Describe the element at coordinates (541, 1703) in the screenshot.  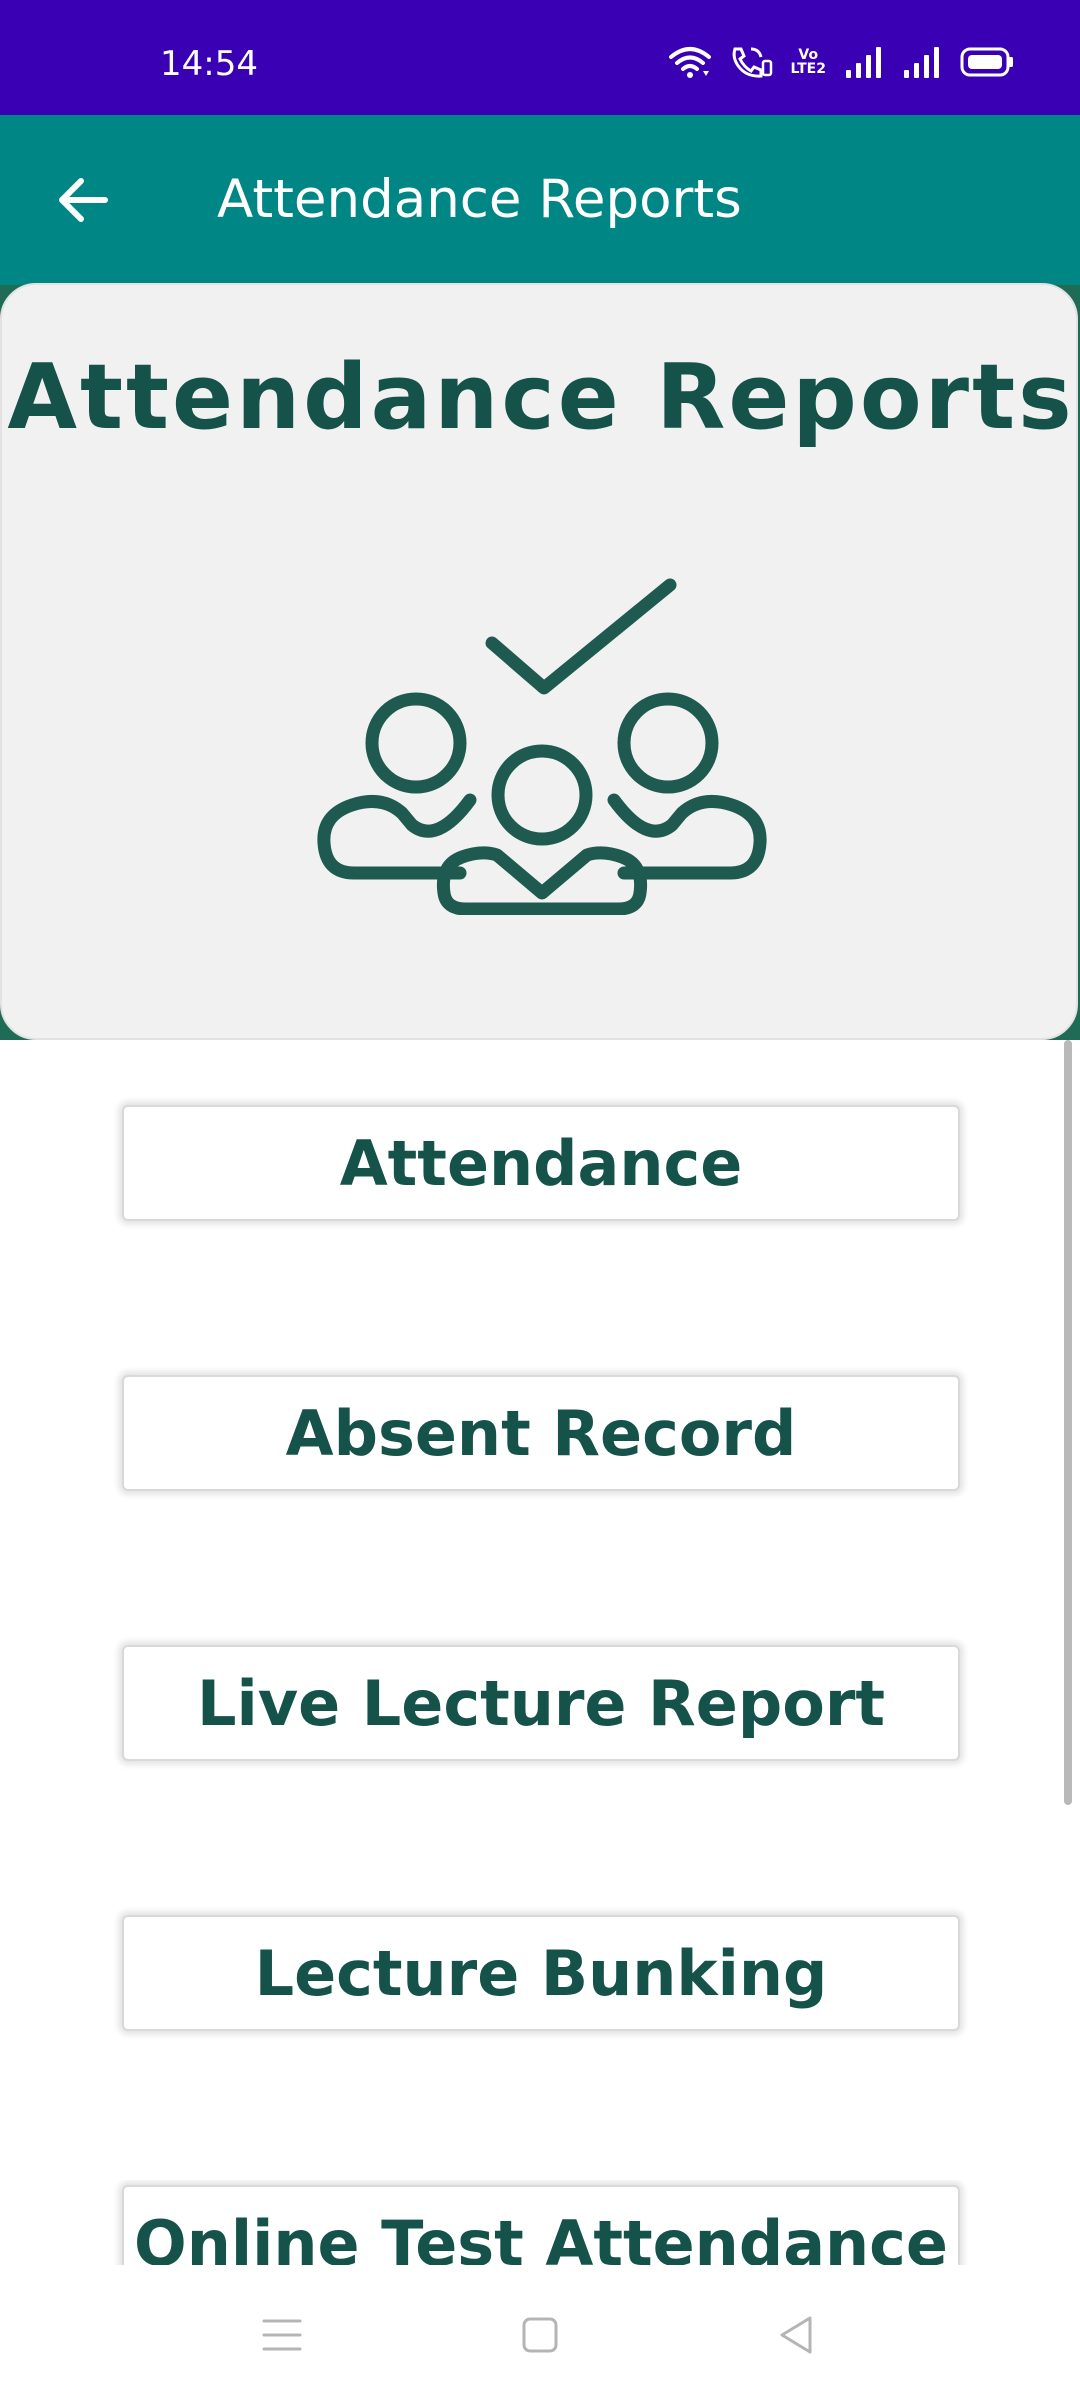
I see `live-lecture-report-button: Live Lecture Report` at that location.